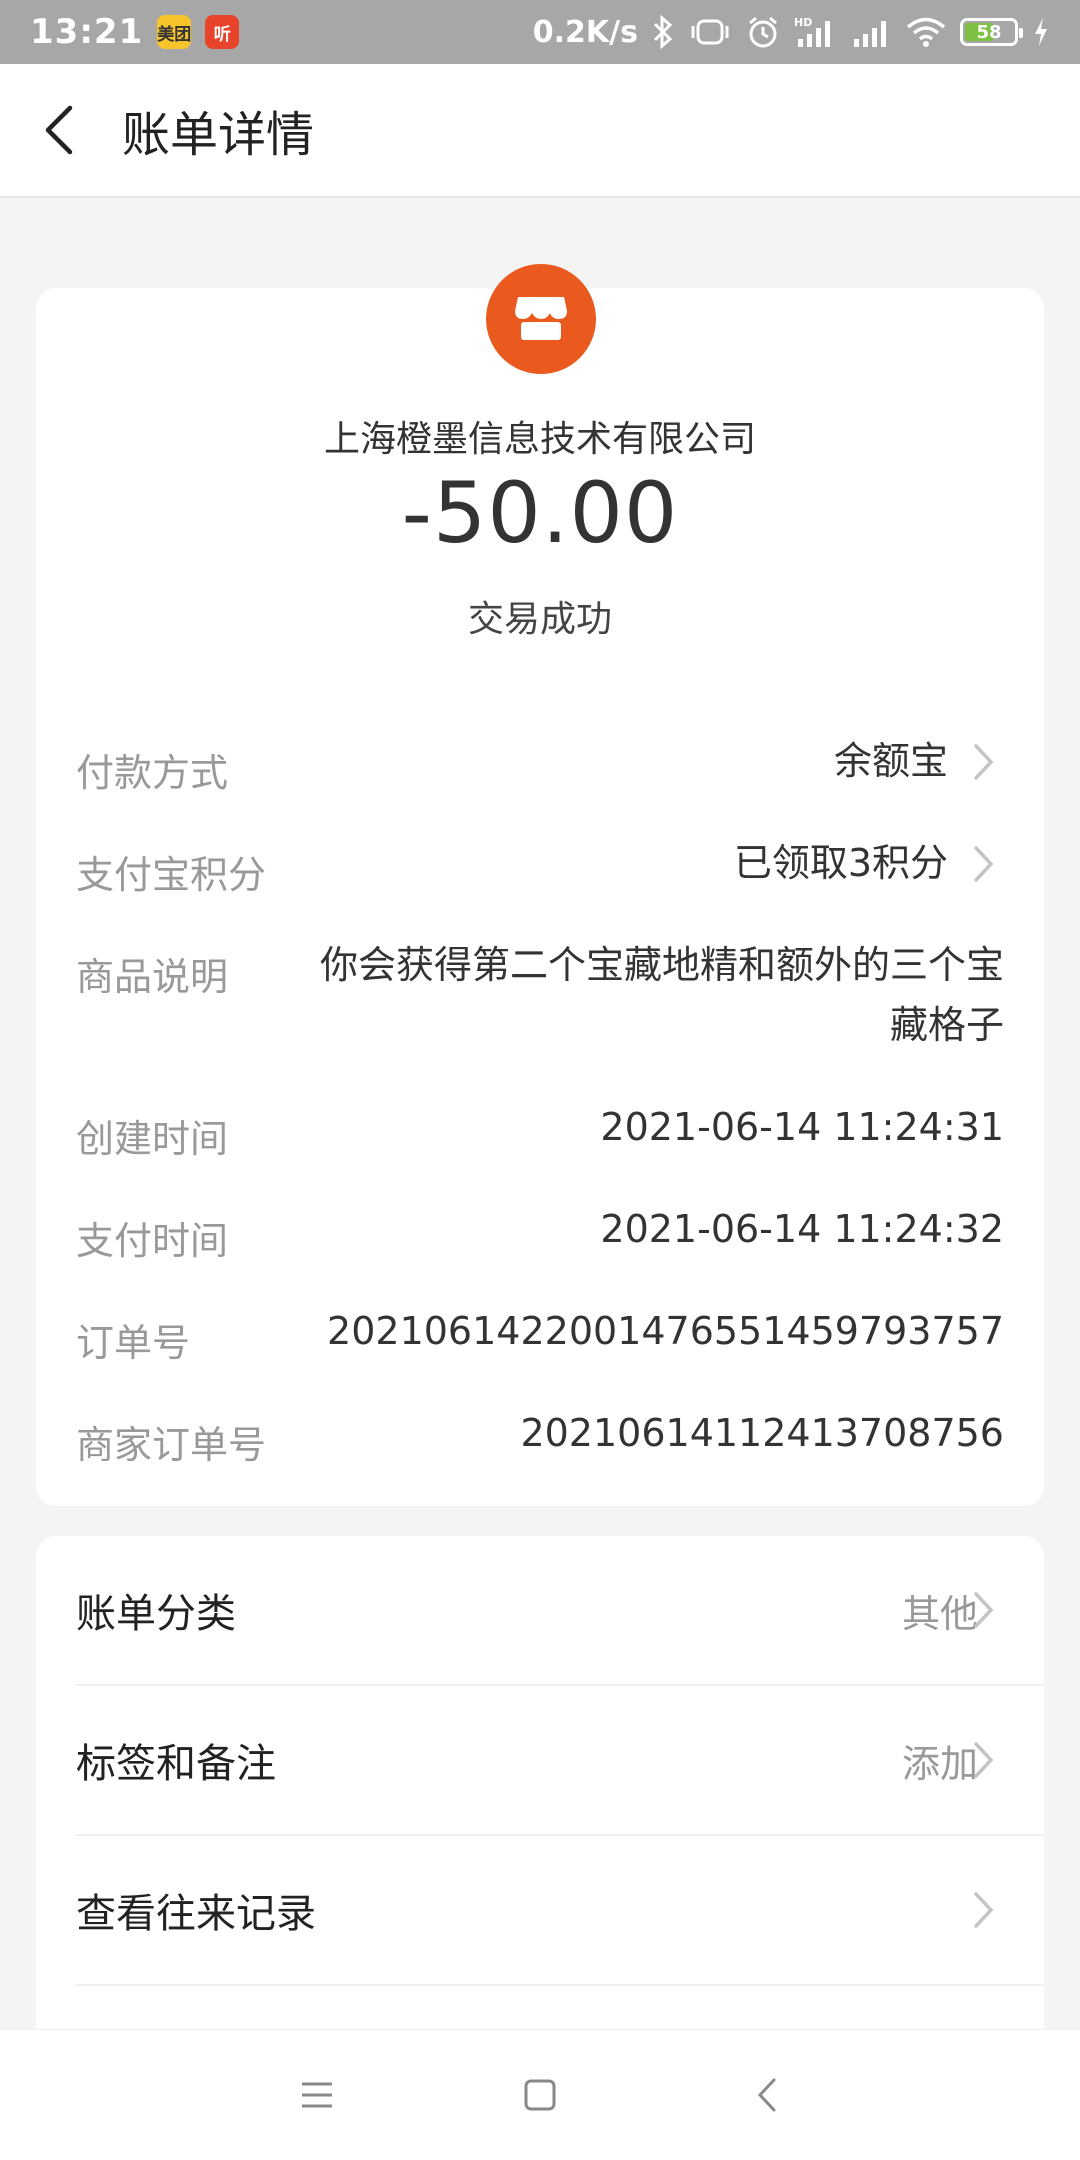  I want to click on nav-back-button, so click(767, 2095).